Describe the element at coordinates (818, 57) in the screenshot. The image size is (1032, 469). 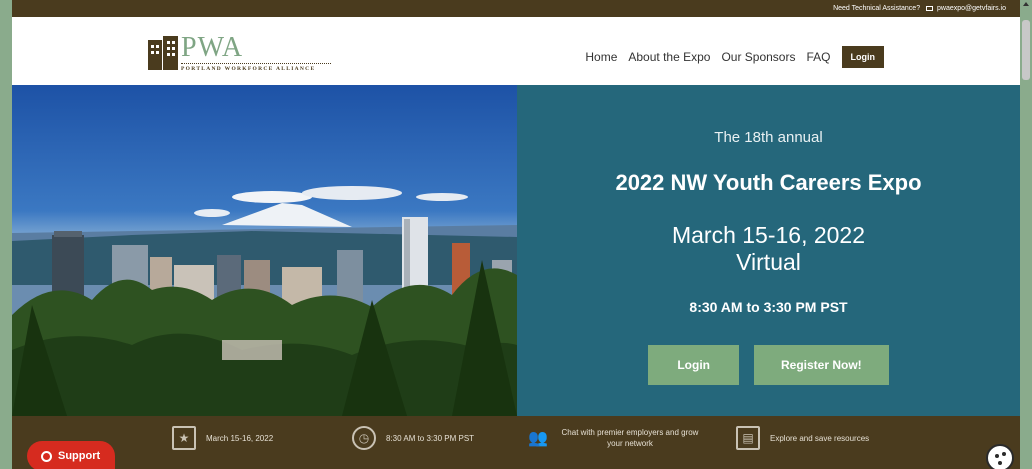
I see `nav-faq: FAQ` at that location.